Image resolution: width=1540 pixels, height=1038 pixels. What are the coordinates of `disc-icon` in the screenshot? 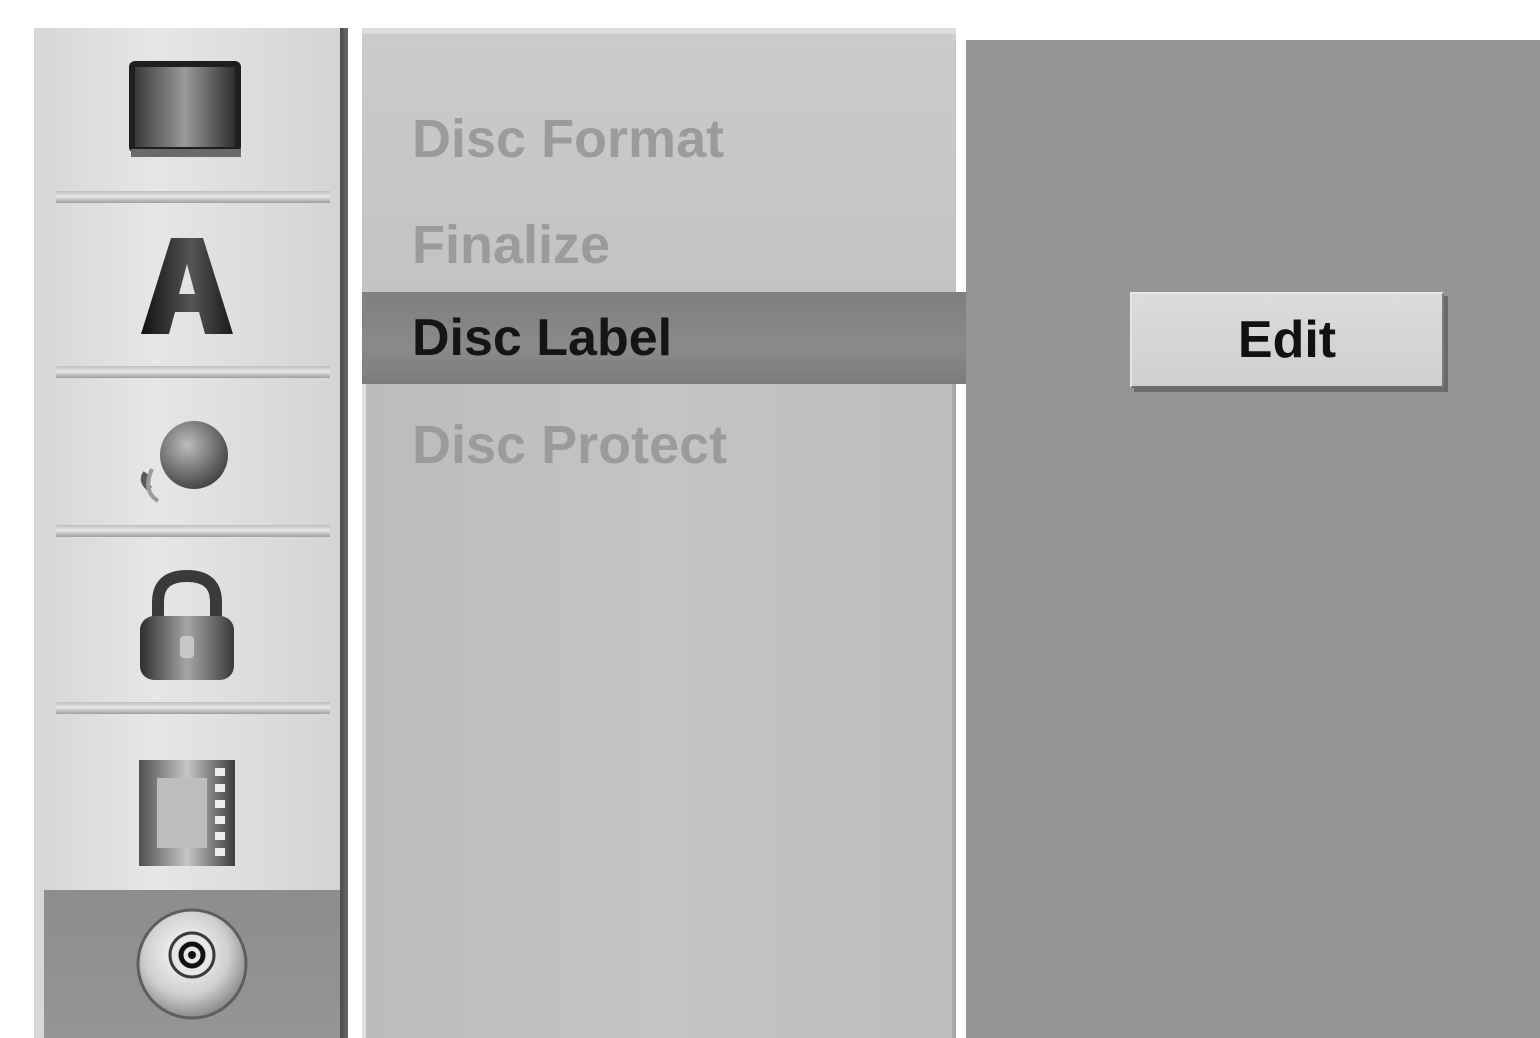 It's located at (192, 964).